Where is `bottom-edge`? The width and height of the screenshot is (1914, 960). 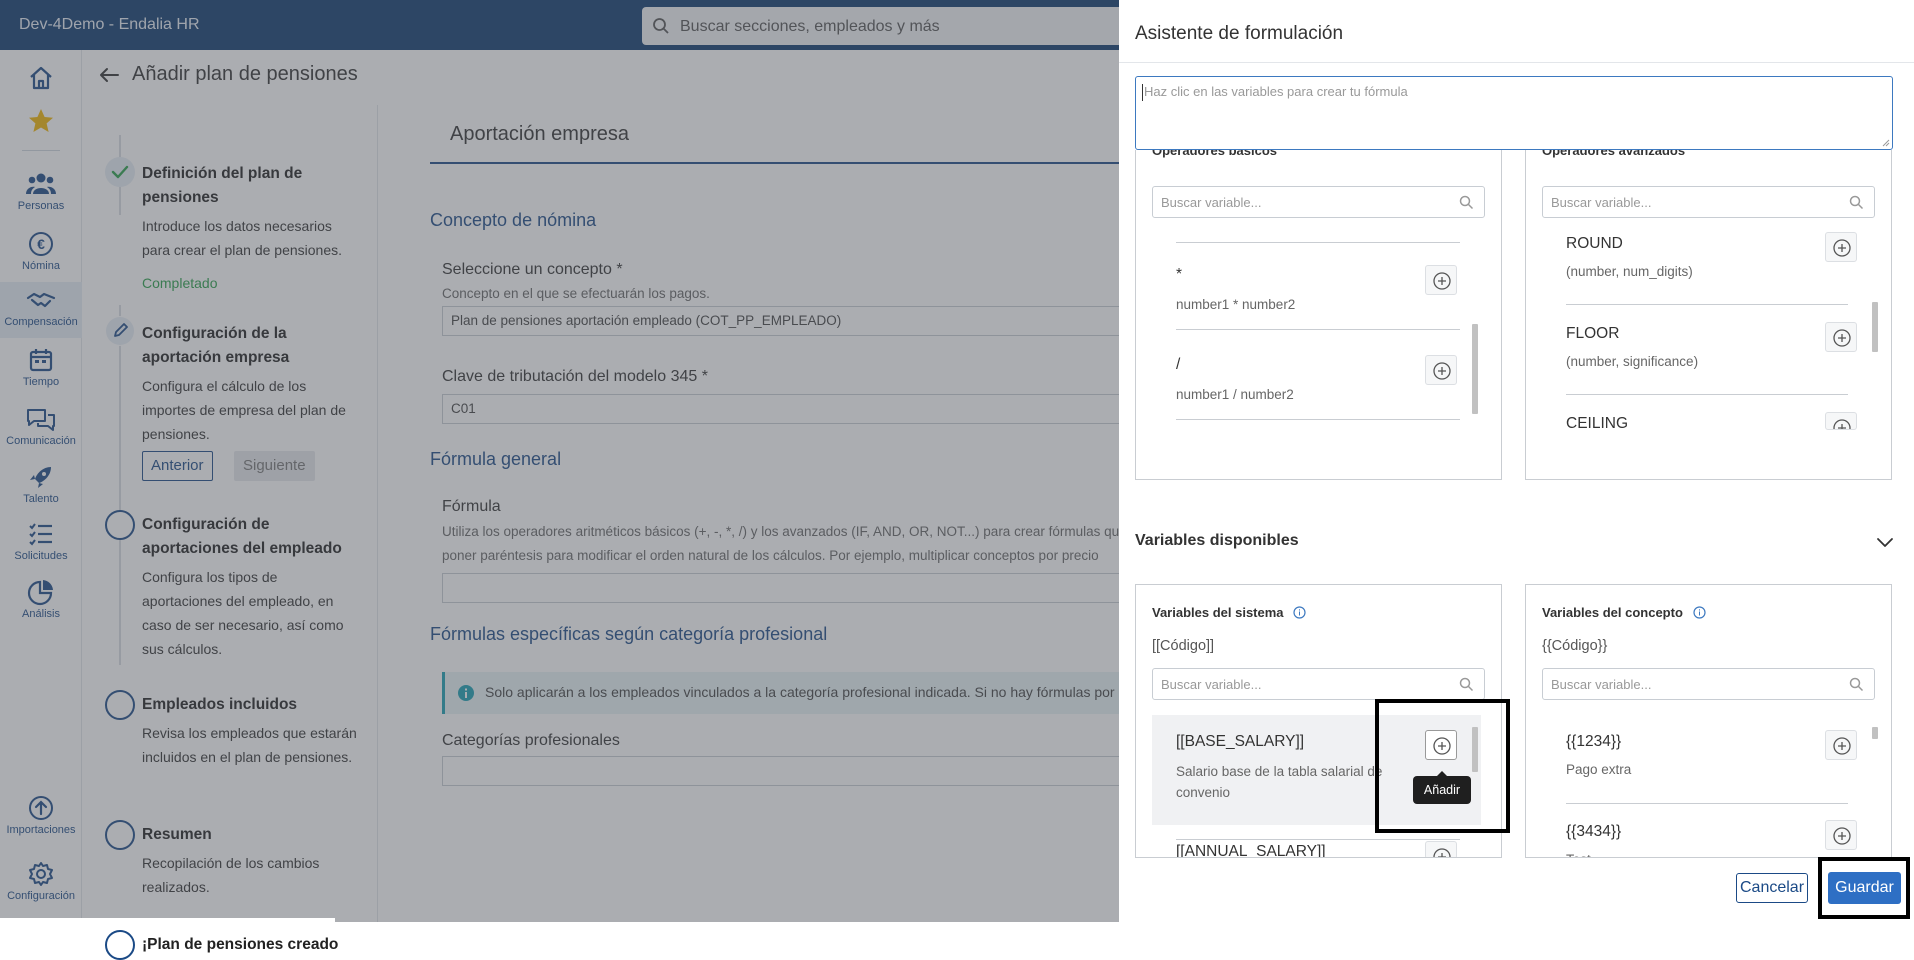 bottom-edge is located at coordinates (167, 920).